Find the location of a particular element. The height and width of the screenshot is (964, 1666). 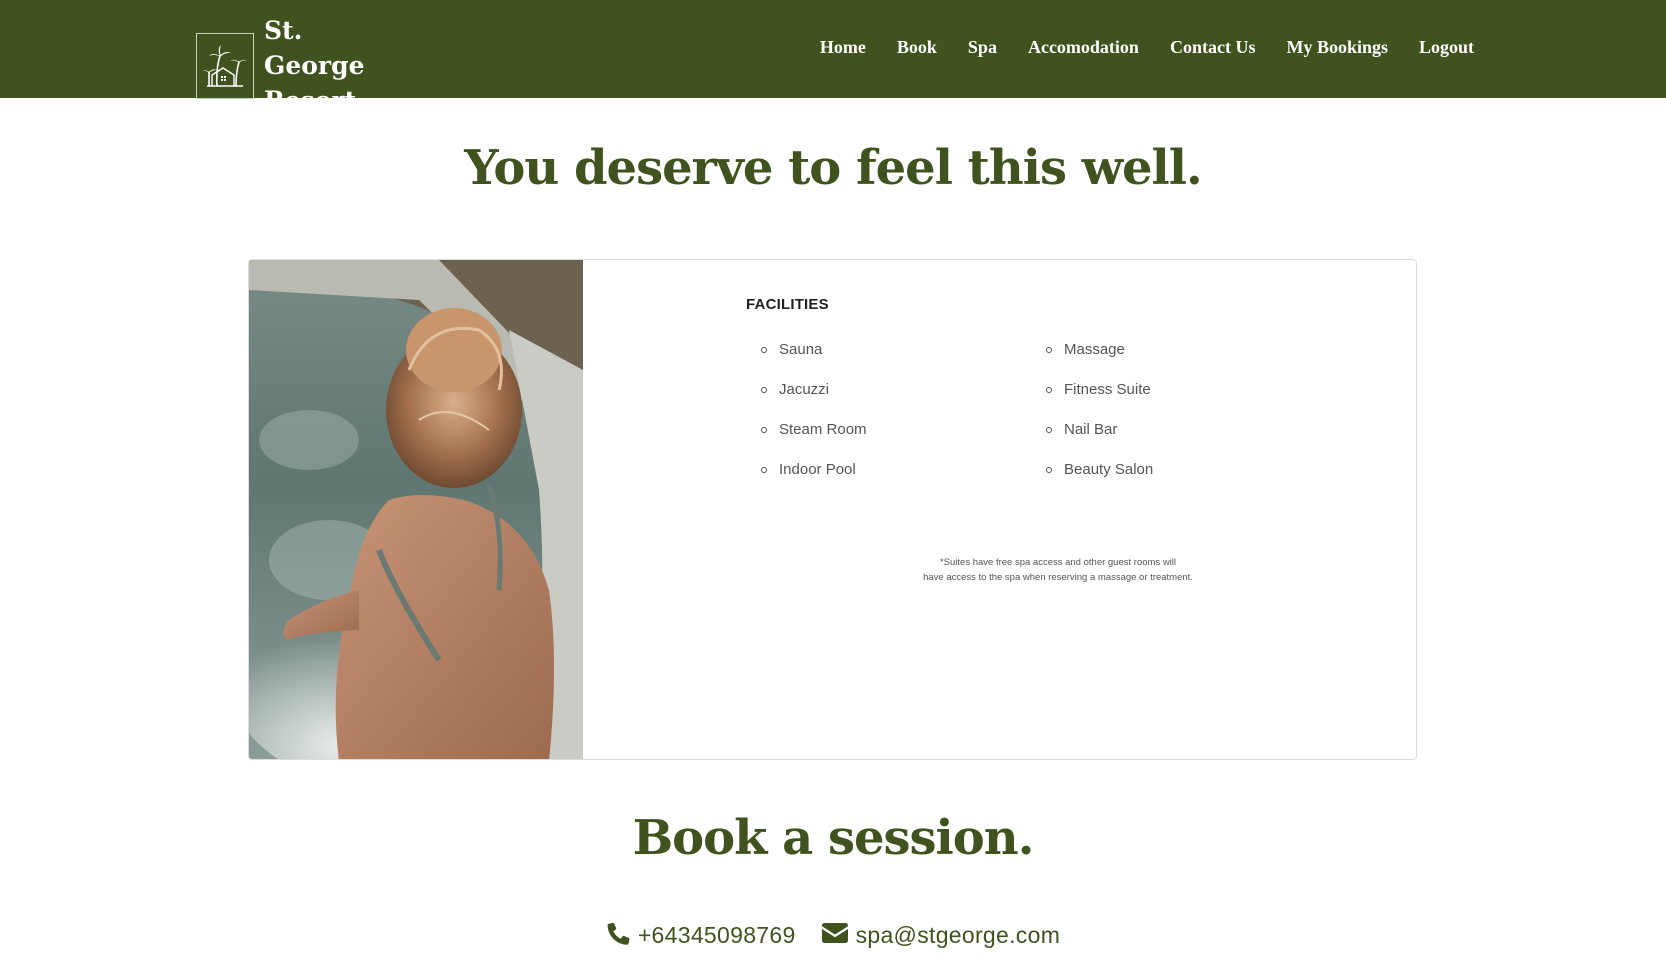

facility-label: Massage is located at coordinates (1094, 349).